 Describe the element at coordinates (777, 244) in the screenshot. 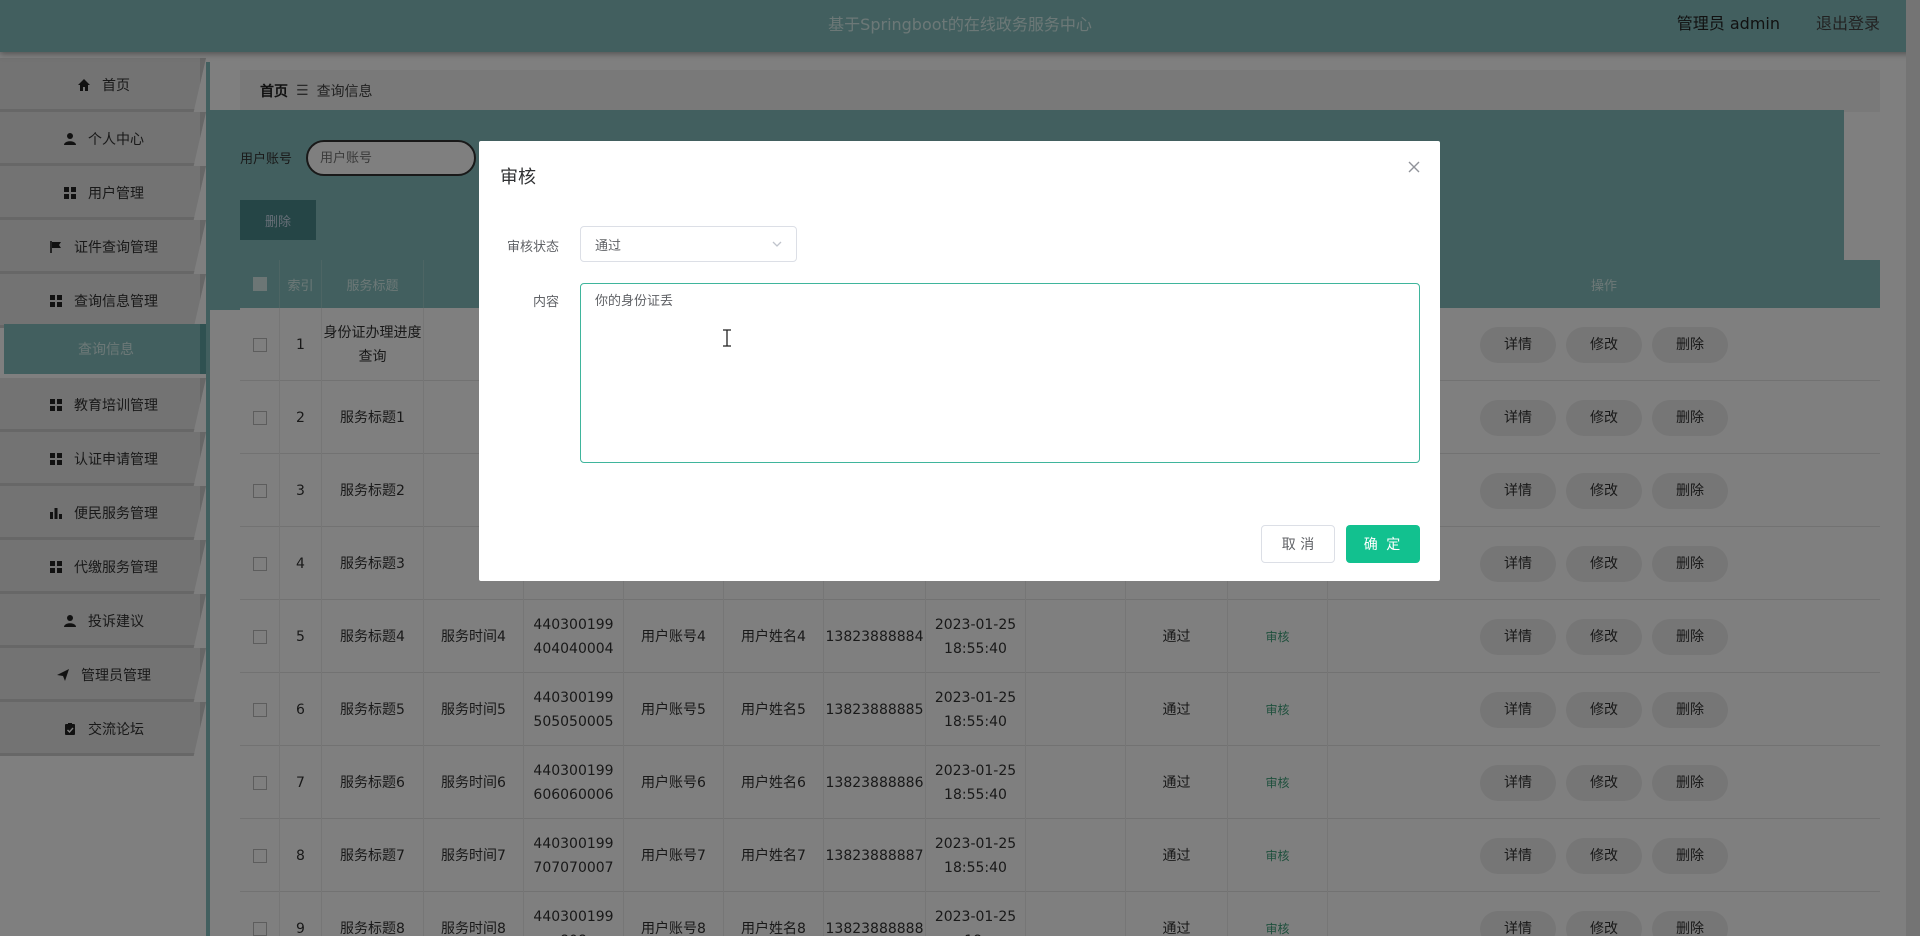

I see `chevron-down-icon` at that location.